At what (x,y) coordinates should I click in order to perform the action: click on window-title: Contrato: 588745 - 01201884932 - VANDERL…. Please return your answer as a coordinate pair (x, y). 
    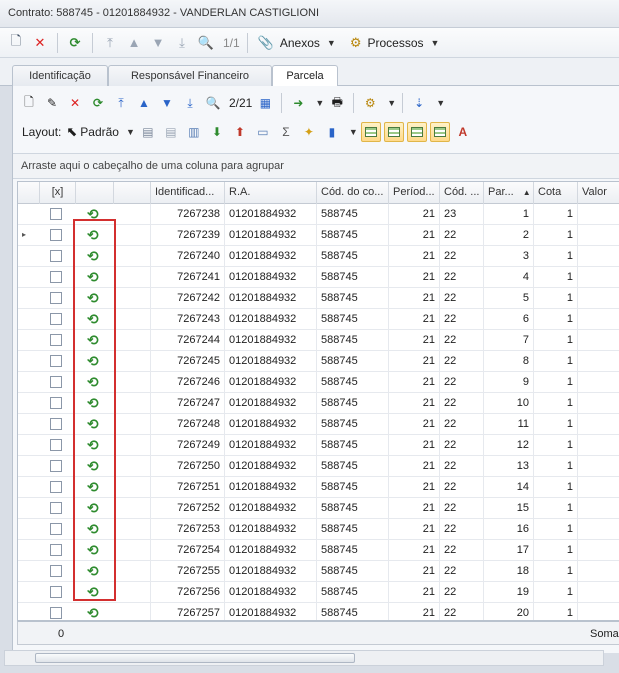
    Looking at the image, I should click on (309, 14).